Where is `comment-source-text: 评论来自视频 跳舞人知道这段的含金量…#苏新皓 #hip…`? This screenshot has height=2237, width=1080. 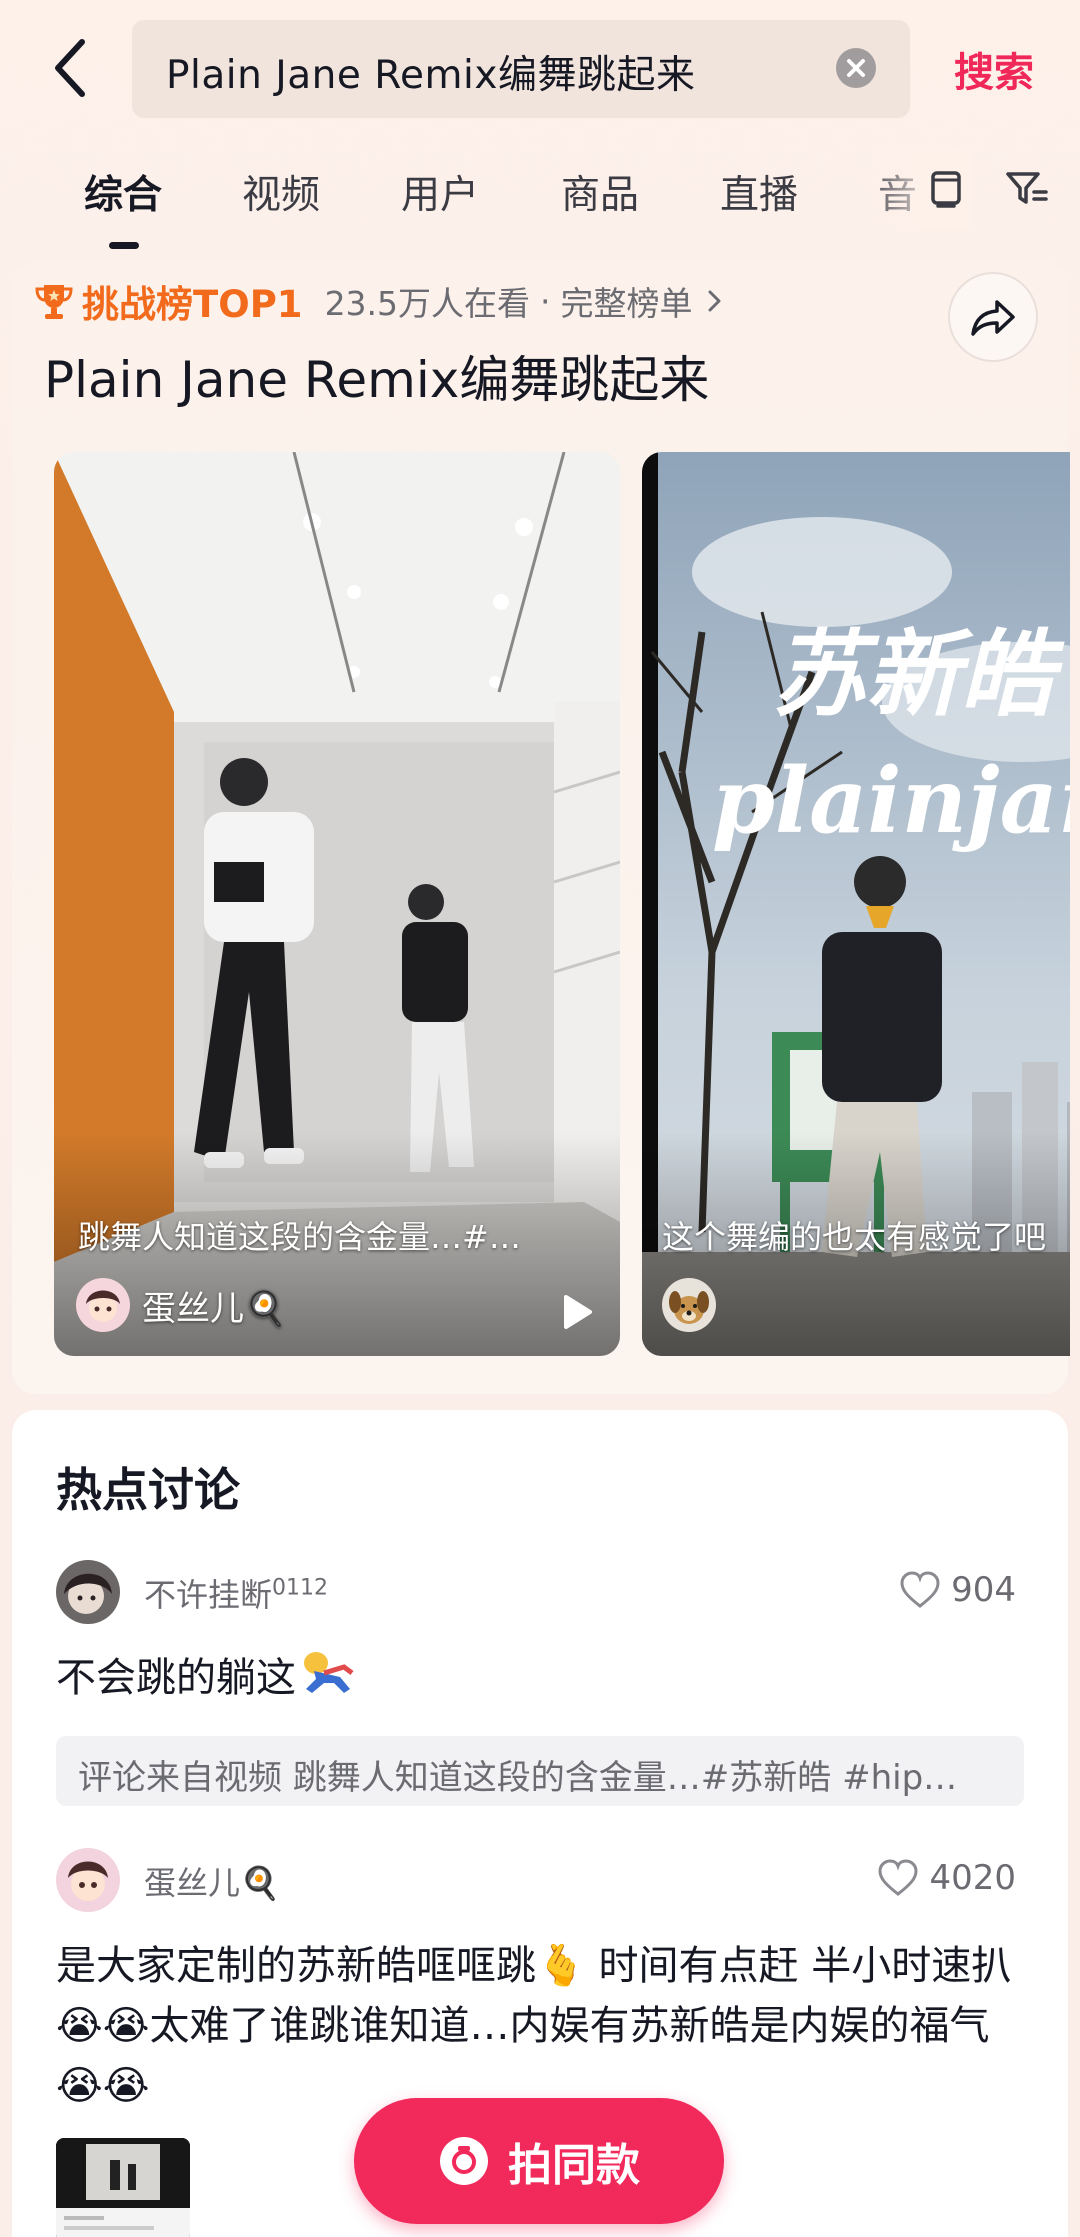 comment-source-text: 评论来自视频 跳舞人知道这段的含金量…#苏新皓 #hip… is located at coordinates (518, 1778).